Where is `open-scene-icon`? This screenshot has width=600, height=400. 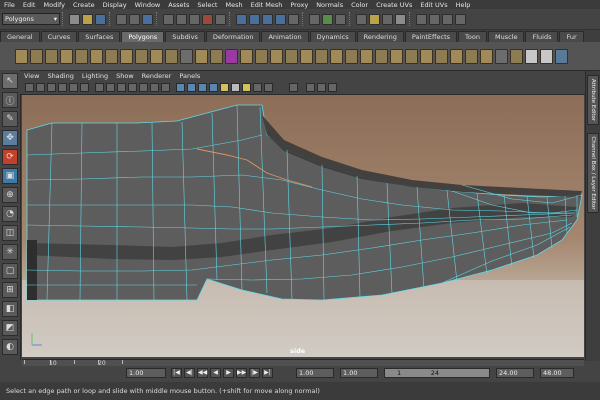
open-scene-icon is located at coordinates (87, 19).